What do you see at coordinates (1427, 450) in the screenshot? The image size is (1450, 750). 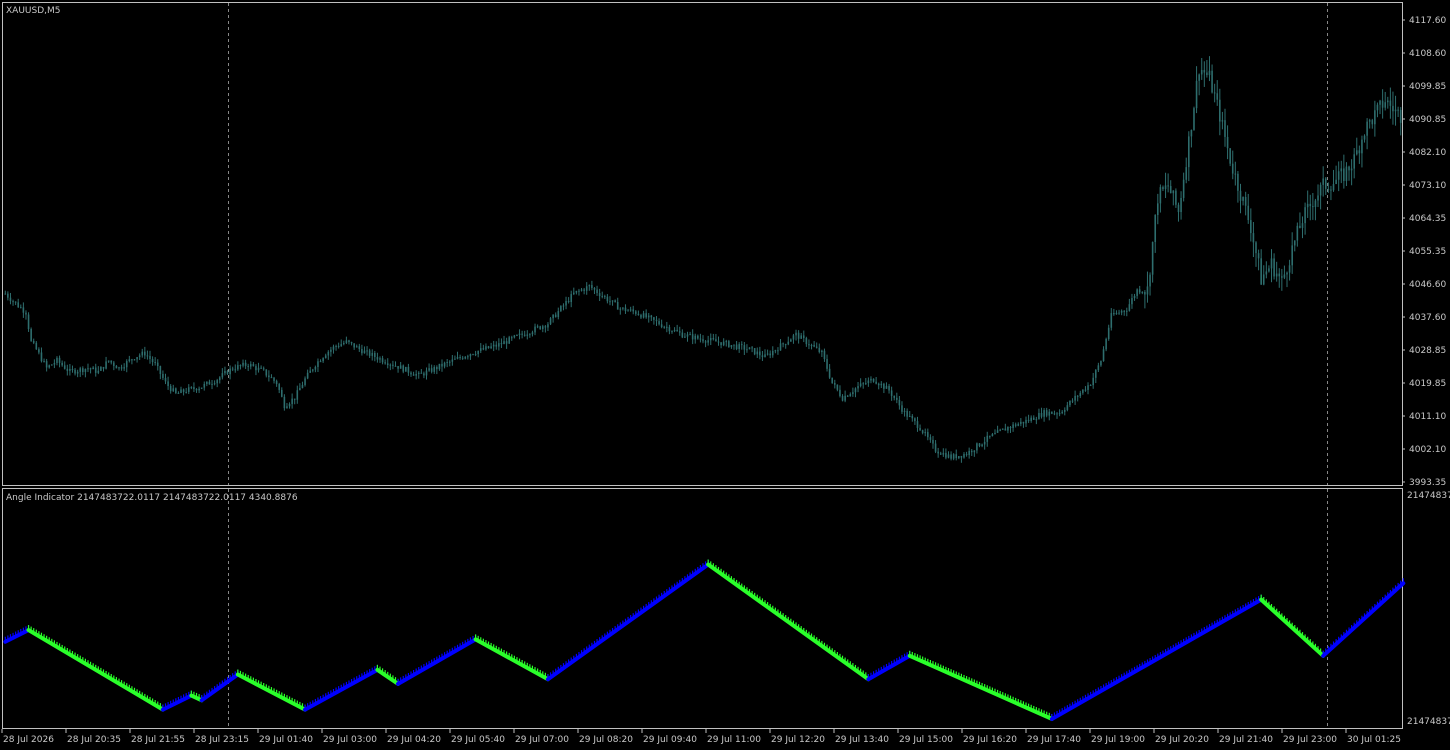 I see `price-tick-label: 4002.10` at bounding box center [1427, 450].